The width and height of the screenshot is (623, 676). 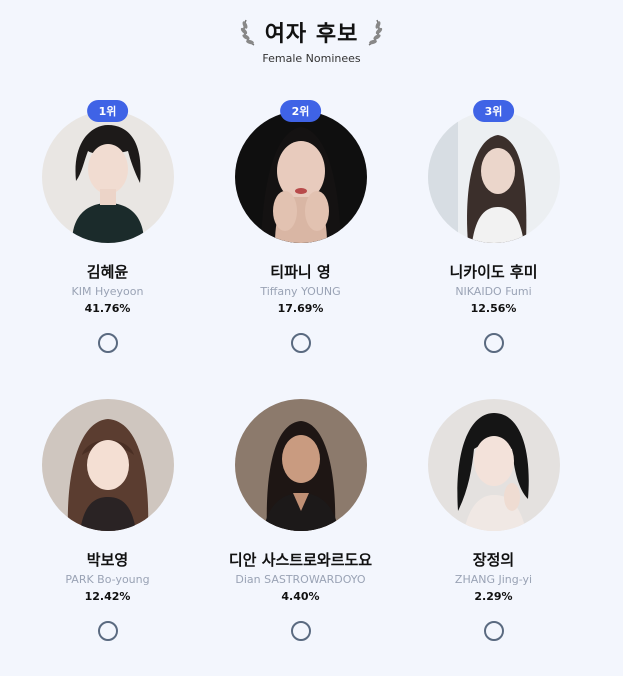 I want to click on nominee-card: 디안 사스트로와르도요 Dian SASTROWARDOYO 4.40%, so click(x=300, y=532).